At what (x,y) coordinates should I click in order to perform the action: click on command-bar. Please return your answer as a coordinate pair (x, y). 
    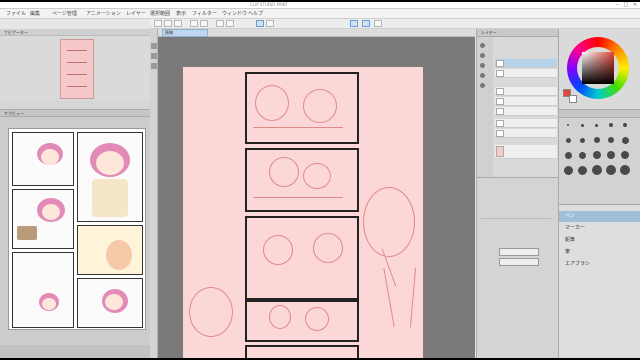
    Looking at the image, I should click on (395, 24).